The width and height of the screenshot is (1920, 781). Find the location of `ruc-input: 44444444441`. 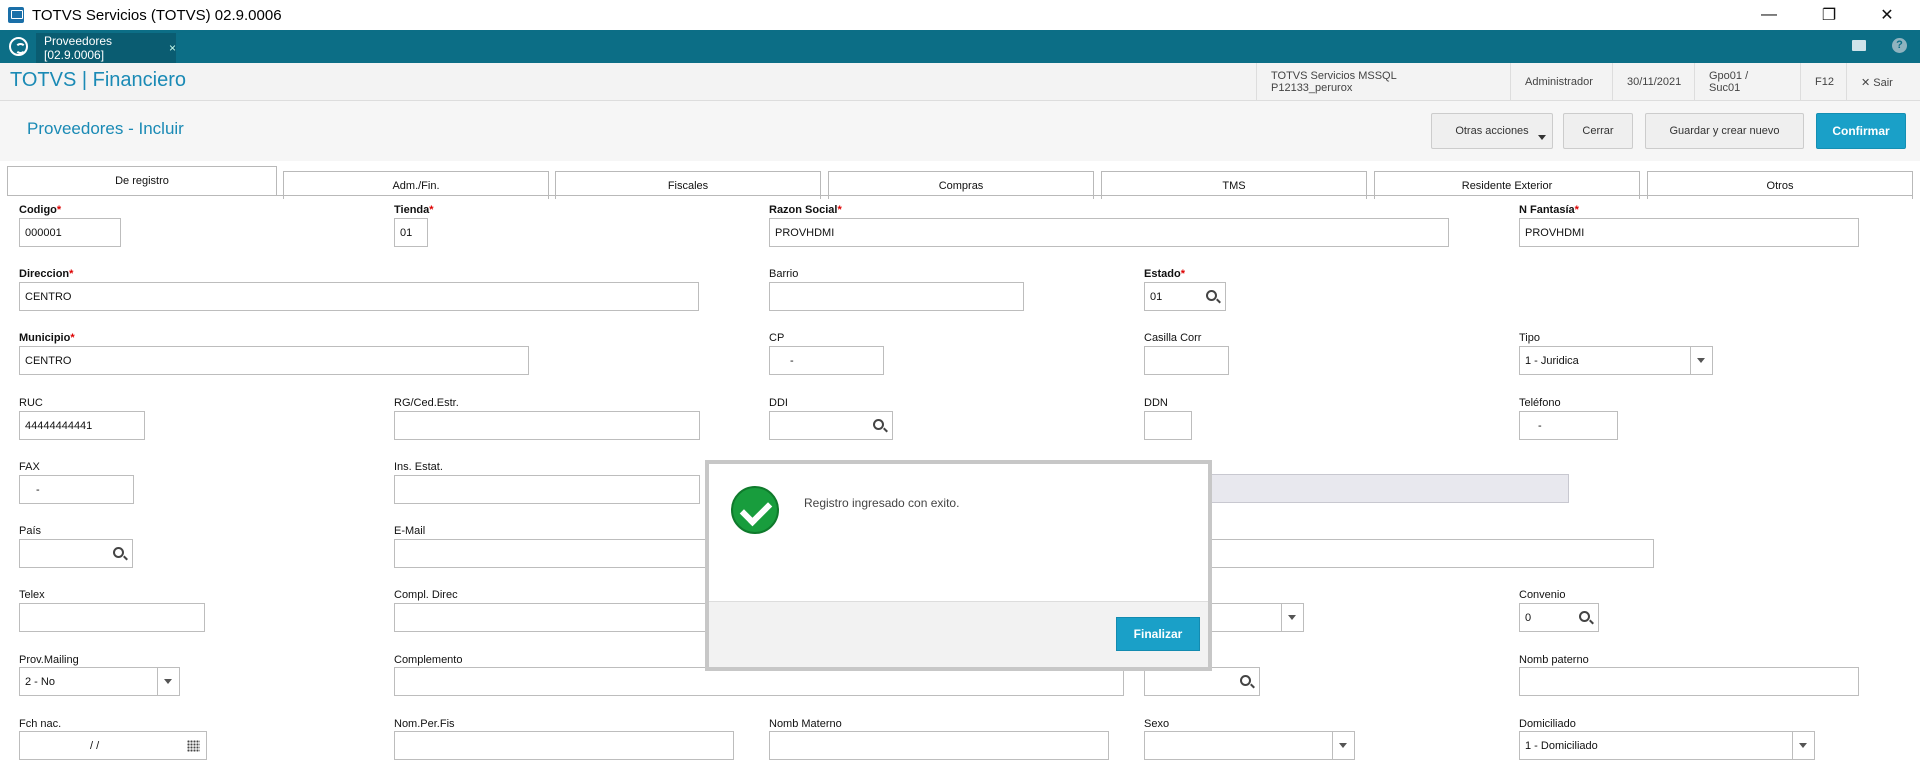

ruc-input: 44444444441 is located at coordinates (82, 425).